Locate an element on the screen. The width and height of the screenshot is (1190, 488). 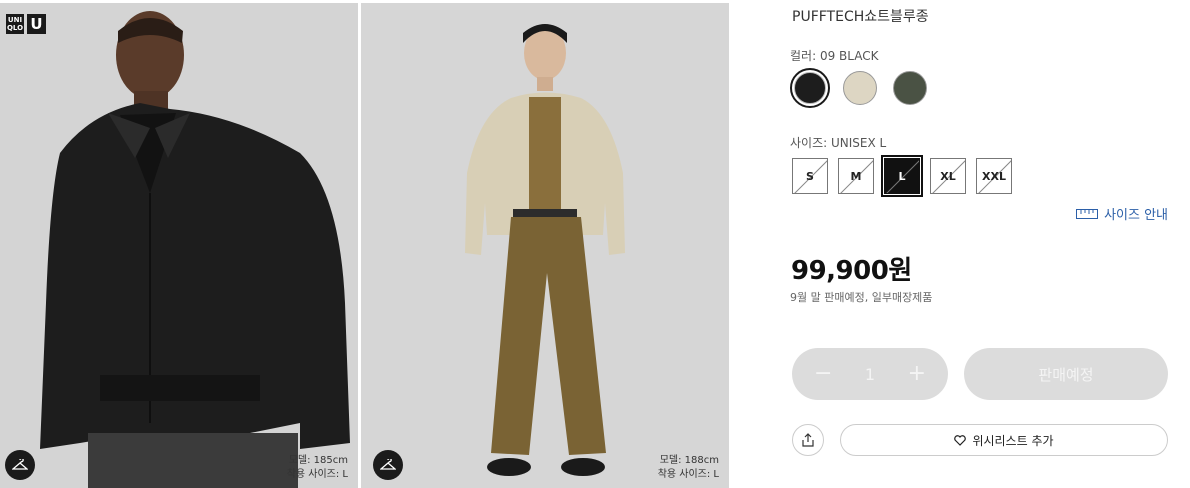
quantity-stepper: − 1 + is located at coordinates (870, 374).